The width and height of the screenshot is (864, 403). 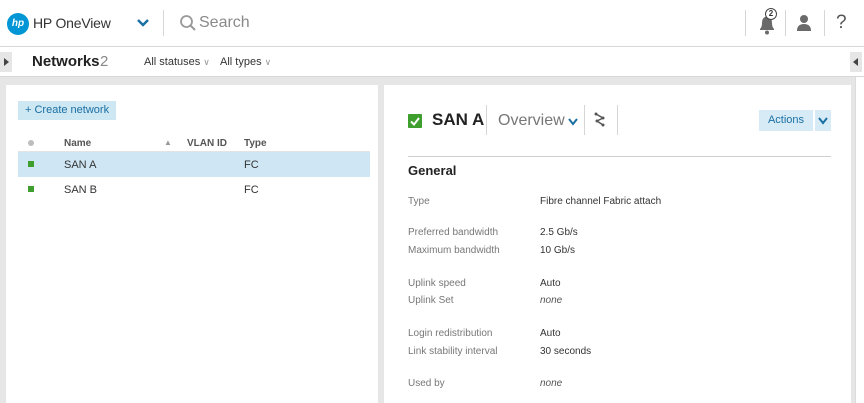 What do you see at coordinates (859, 240) in the screenshot?
I see `scrollbar` at bounding box center [859, 240].